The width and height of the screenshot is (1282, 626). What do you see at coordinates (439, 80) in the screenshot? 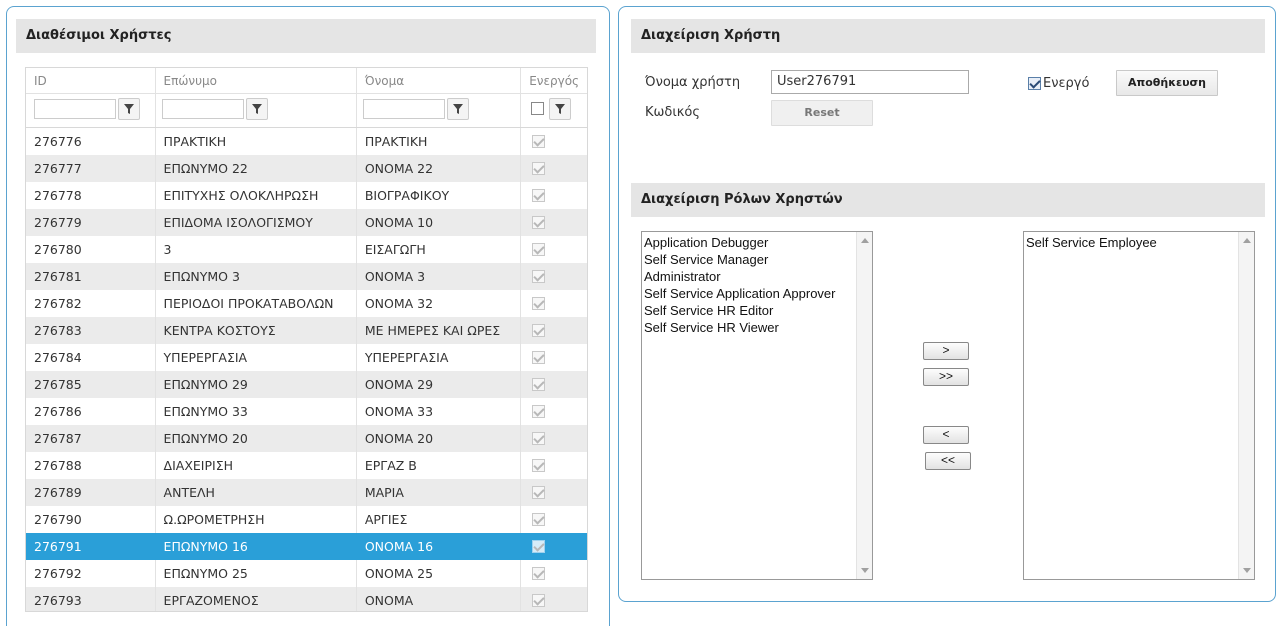
I see `column-header-name: Όνομα` at bounding box center [439, 80].